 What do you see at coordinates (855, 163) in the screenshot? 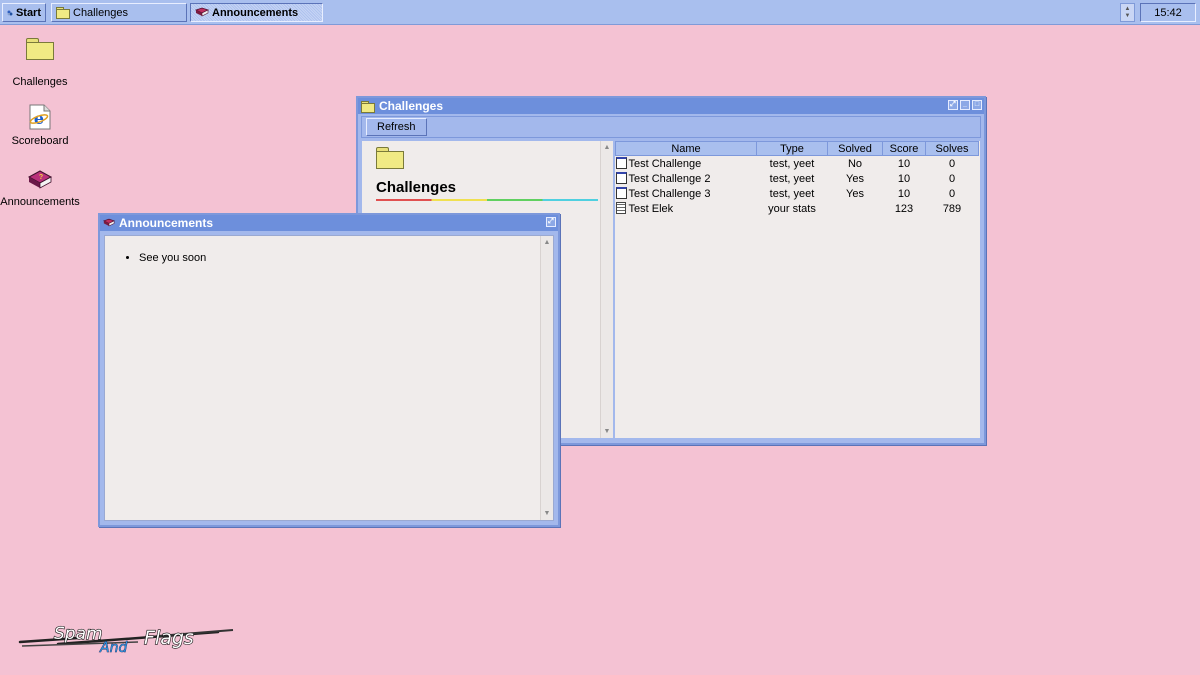
I see `cell-solved: No` at bounding box center [855, 163].